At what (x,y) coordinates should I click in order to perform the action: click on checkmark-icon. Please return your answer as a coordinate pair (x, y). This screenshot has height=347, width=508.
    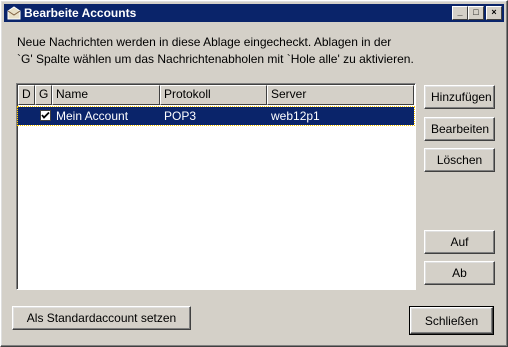
    Looking at the image, I should click on (45, 115).